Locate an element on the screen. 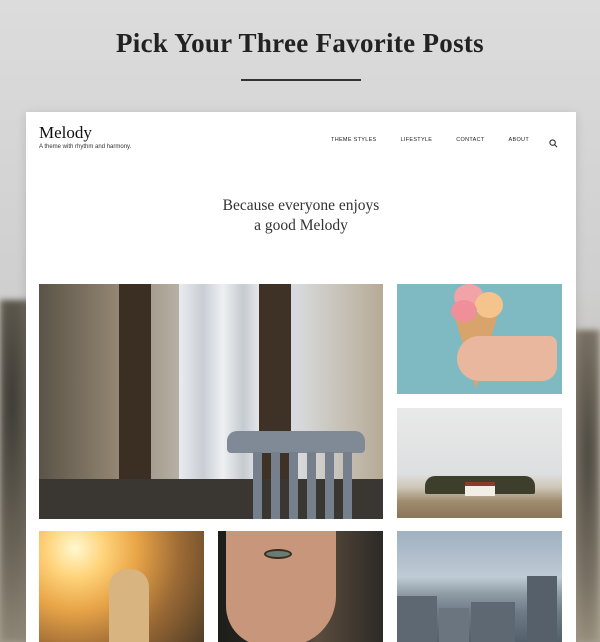  nav-item-theme-styles: Theme Styles is located at coordinates (353, 140).